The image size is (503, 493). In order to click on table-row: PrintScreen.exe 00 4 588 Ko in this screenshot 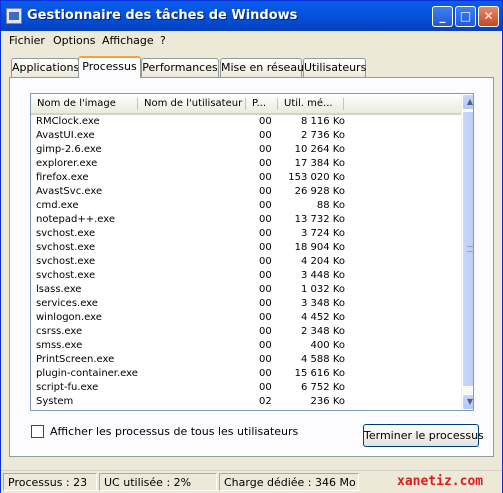, I will do `click(247, 360)`.